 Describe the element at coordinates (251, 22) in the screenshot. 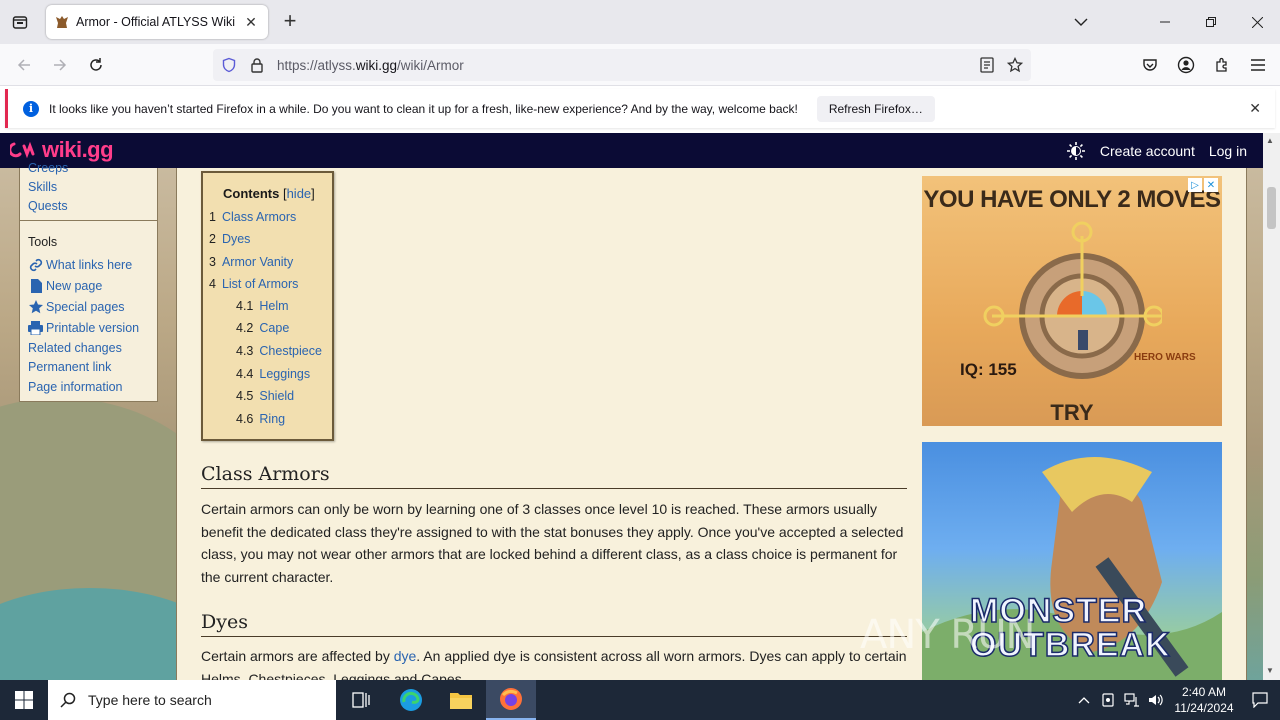

I see `tab-close-icon: ✕` at that location.